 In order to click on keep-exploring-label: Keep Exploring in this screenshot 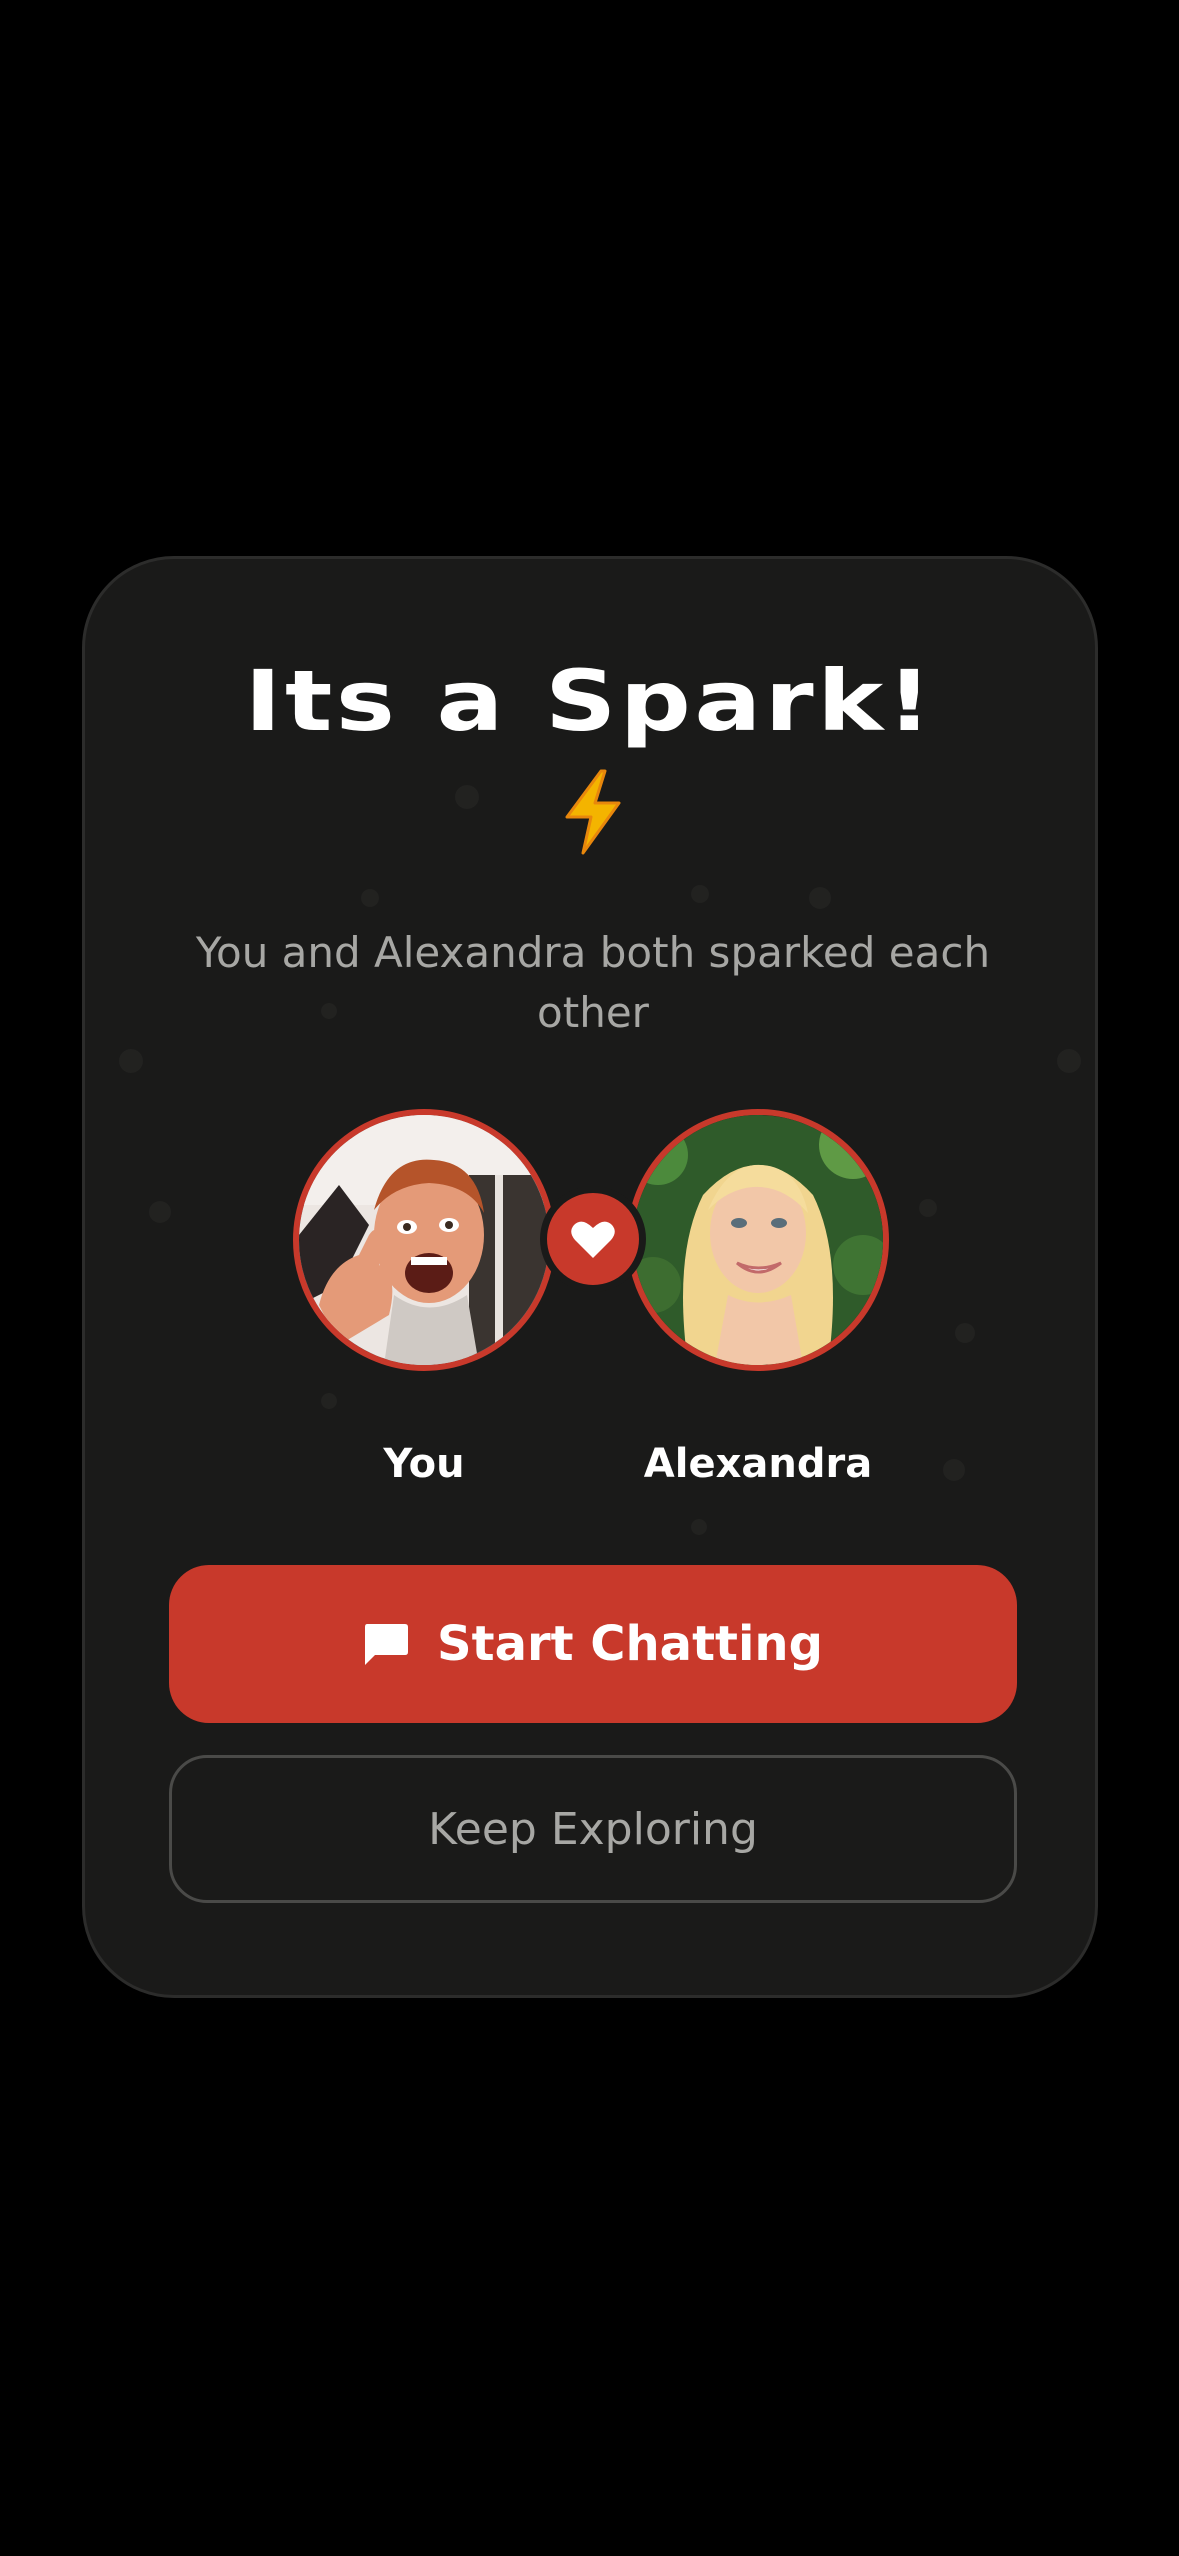, I will do `click(593, 1829)`.